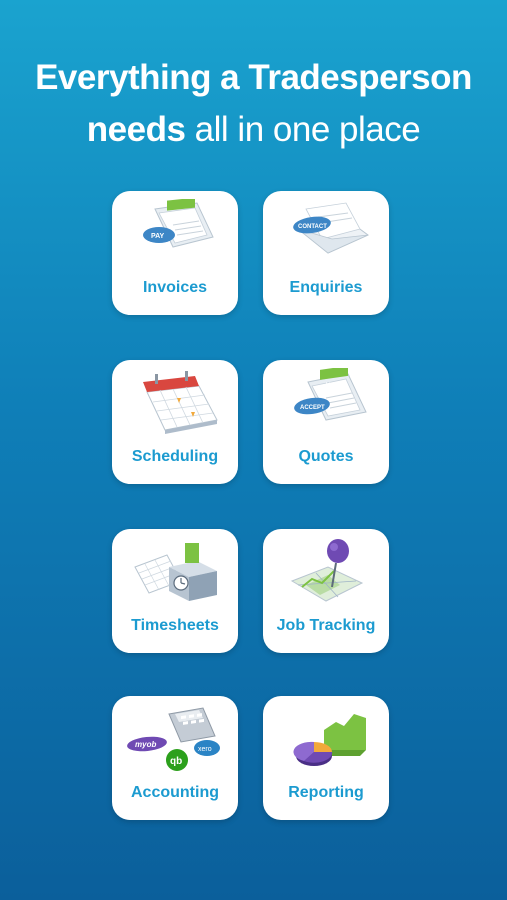 The width and height of the screenshot is (507, 900). What do you see at coordinates (326, 422) in the screenshot?
I see `tile-quotes: VOLT ACCEPT Quotes` at bounding box center [326, 422].